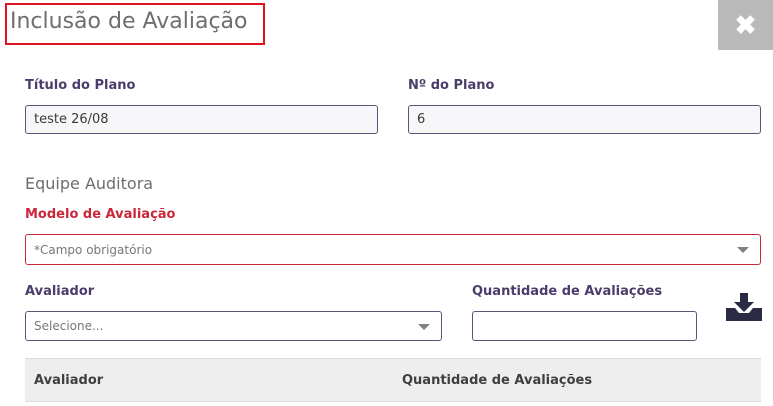 The image size is (773, 406). Describe the element at coordinates (93, 249) in the screenshot. I see `model-placeholder: *Campo obrigatório` at that location.